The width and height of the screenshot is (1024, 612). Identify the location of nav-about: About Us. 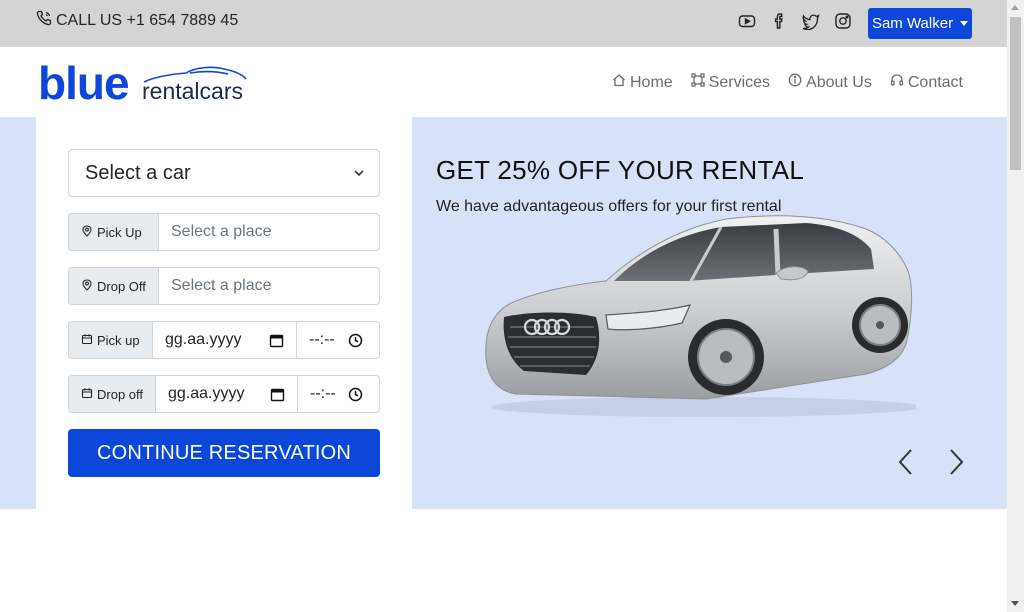
(830, 82).